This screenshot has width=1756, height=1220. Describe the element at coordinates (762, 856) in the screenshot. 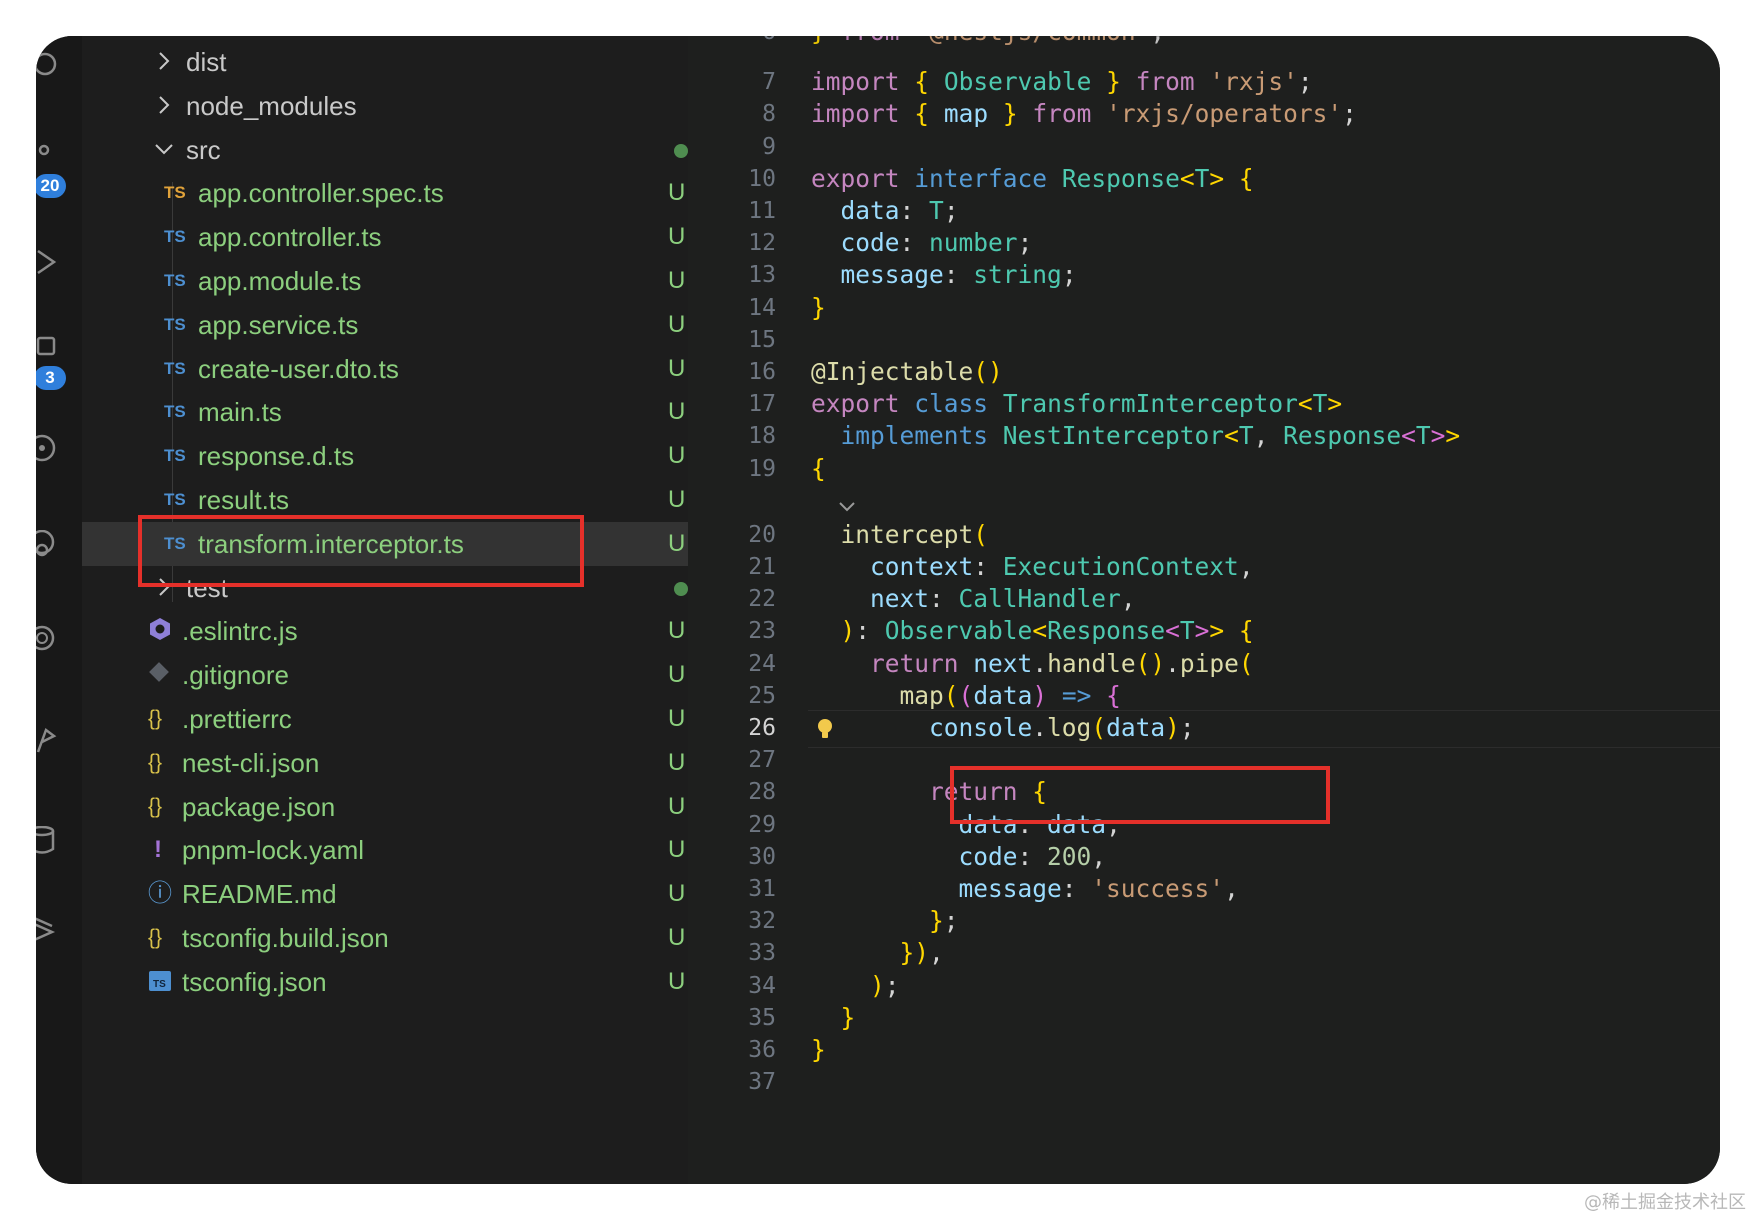

I see `line-number: 30` at that location.